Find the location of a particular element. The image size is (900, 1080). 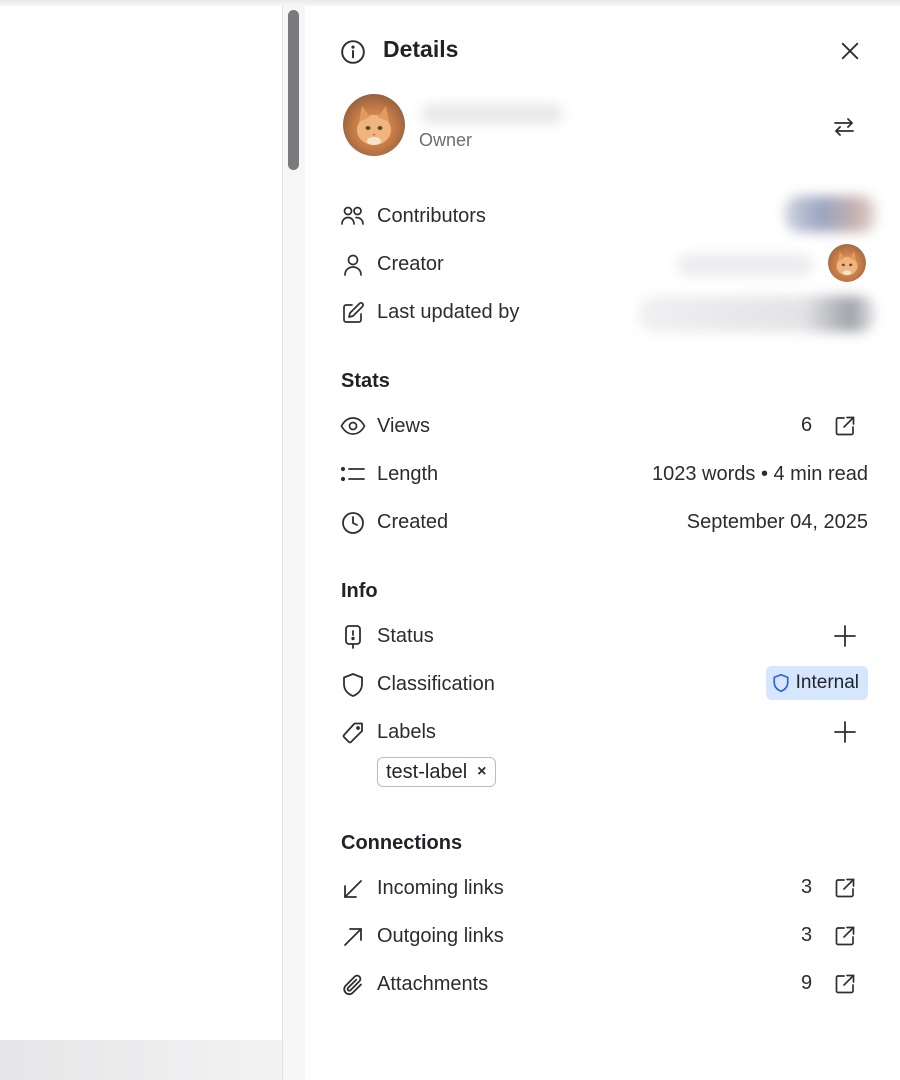

attachments-label: Attachments is located at coordinates (433, 984).